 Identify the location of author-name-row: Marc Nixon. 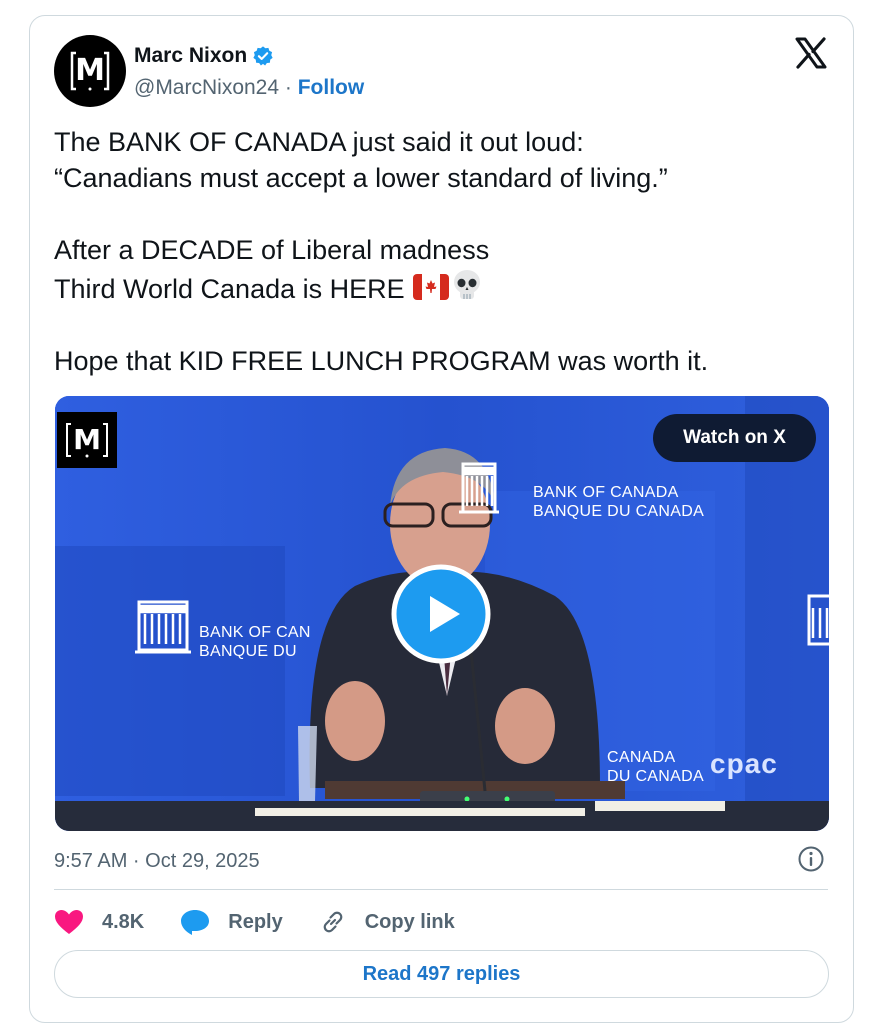
(204, 56).